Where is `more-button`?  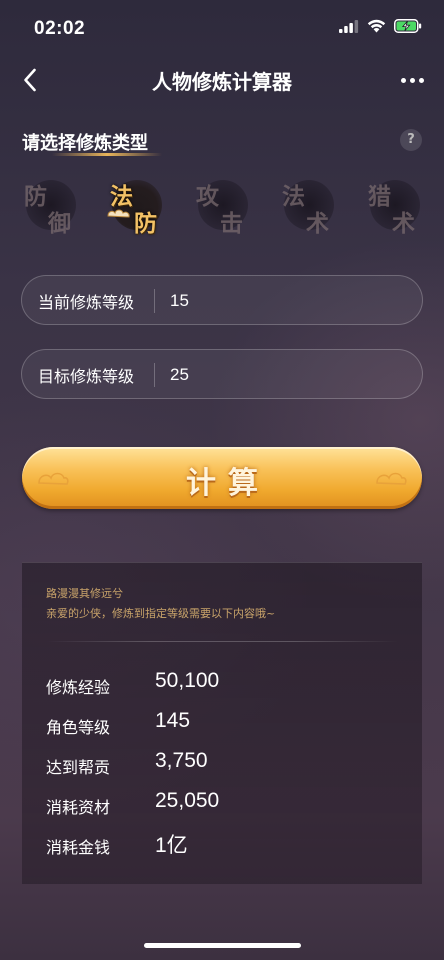
more-button is located at coordinates (412, 80).